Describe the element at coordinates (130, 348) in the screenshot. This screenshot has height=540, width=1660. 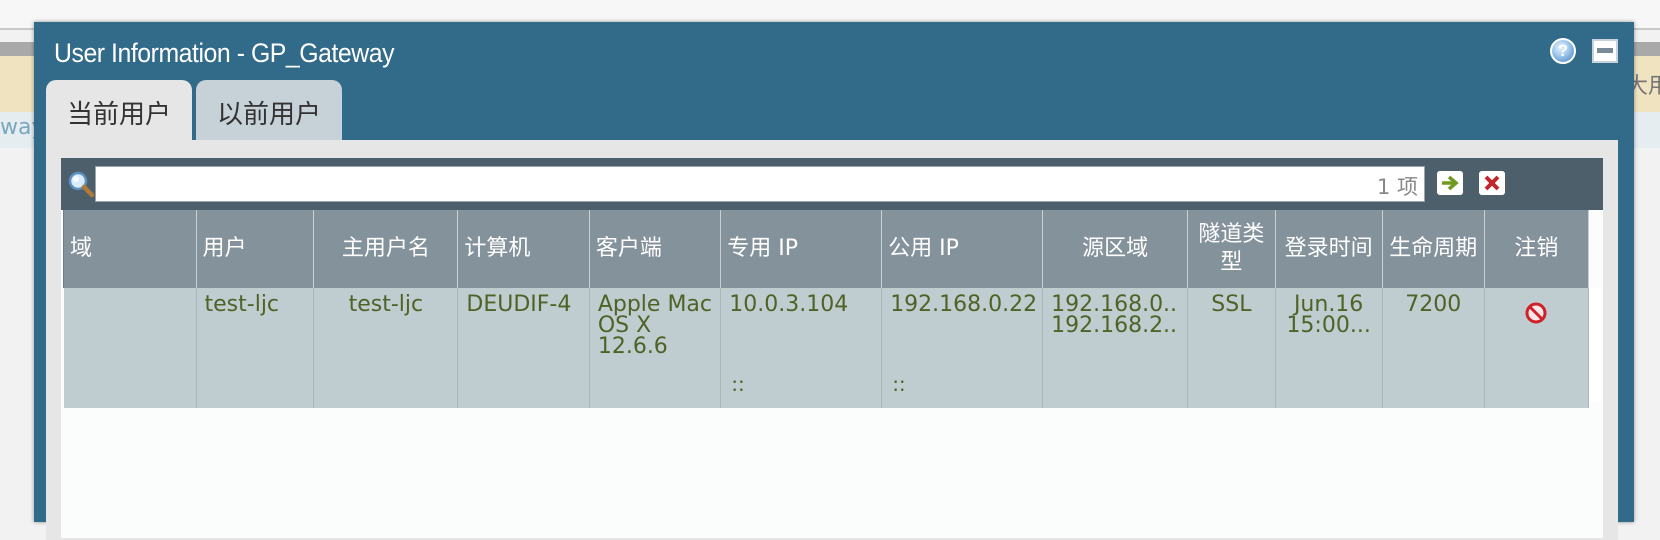
I see `cell-domain` at that location.